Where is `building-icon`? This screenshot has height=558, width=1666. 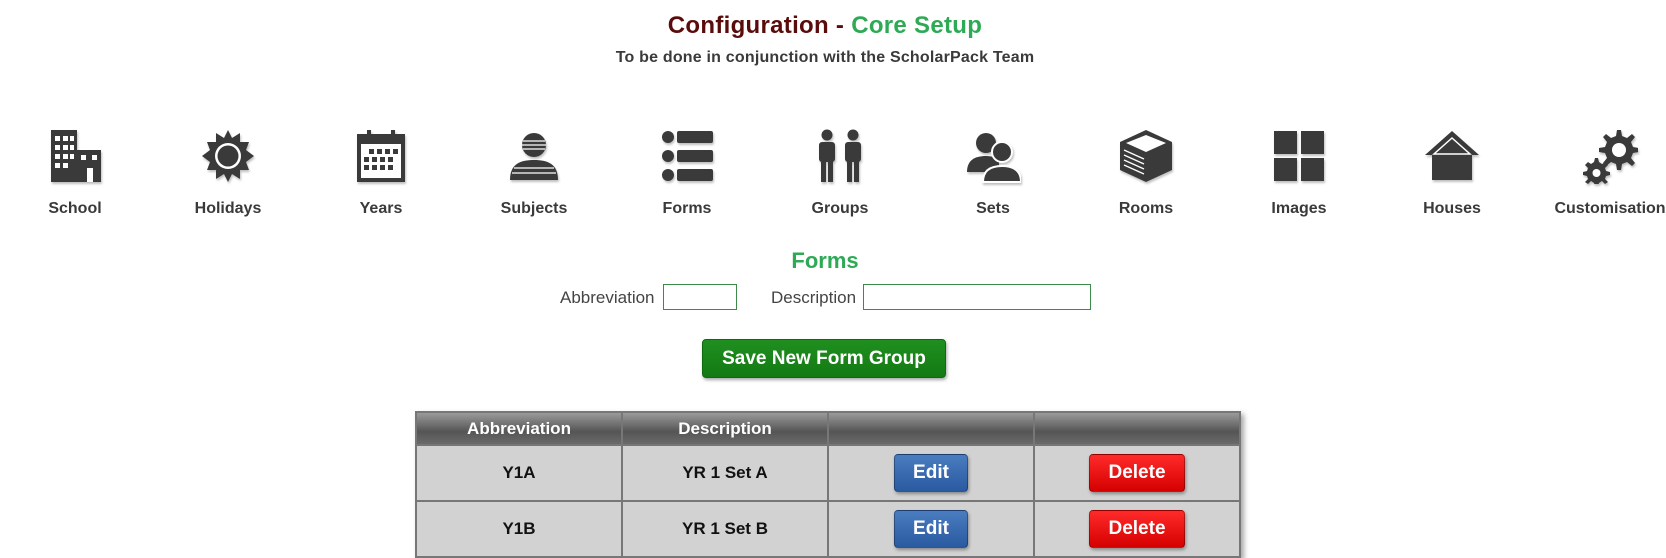
building-icon is located at coordinates (75, 156).